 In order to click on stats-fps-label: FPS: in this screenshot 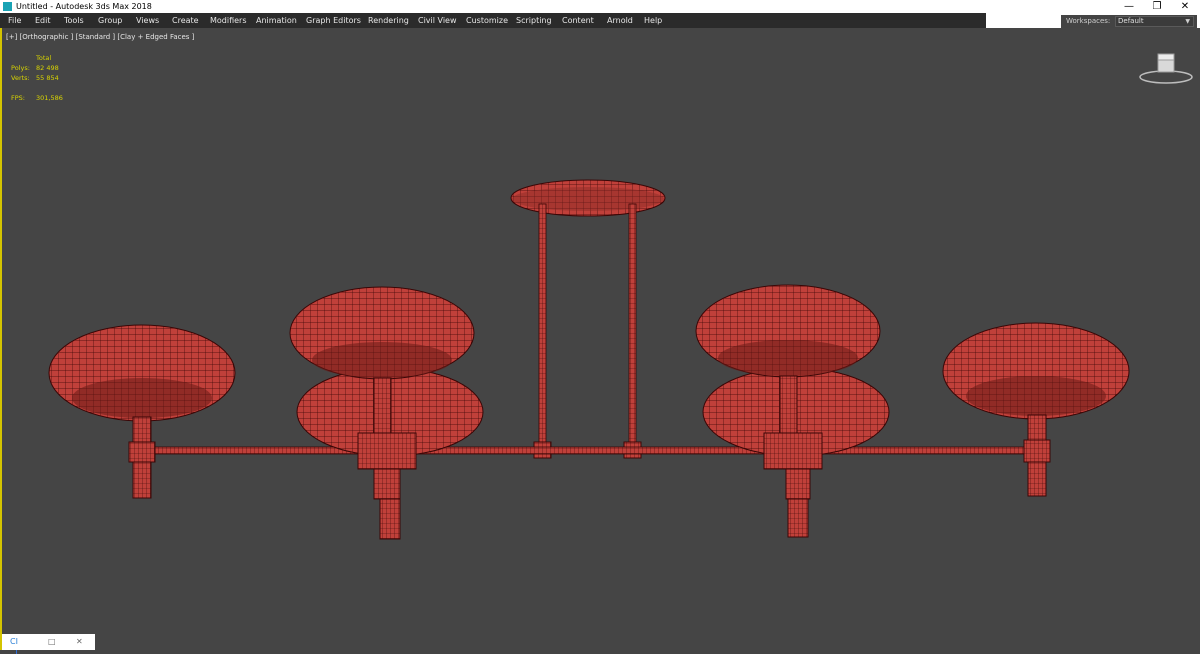, I will do `click(18, 98)`.